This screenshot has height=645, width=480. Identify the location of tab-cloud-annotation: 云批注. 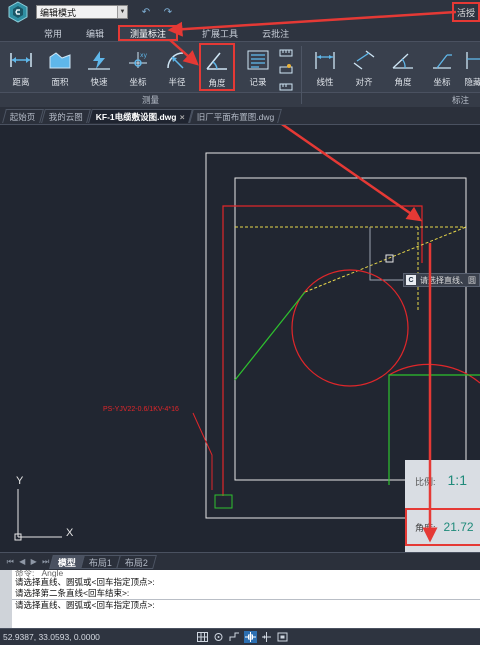
(275, 33).